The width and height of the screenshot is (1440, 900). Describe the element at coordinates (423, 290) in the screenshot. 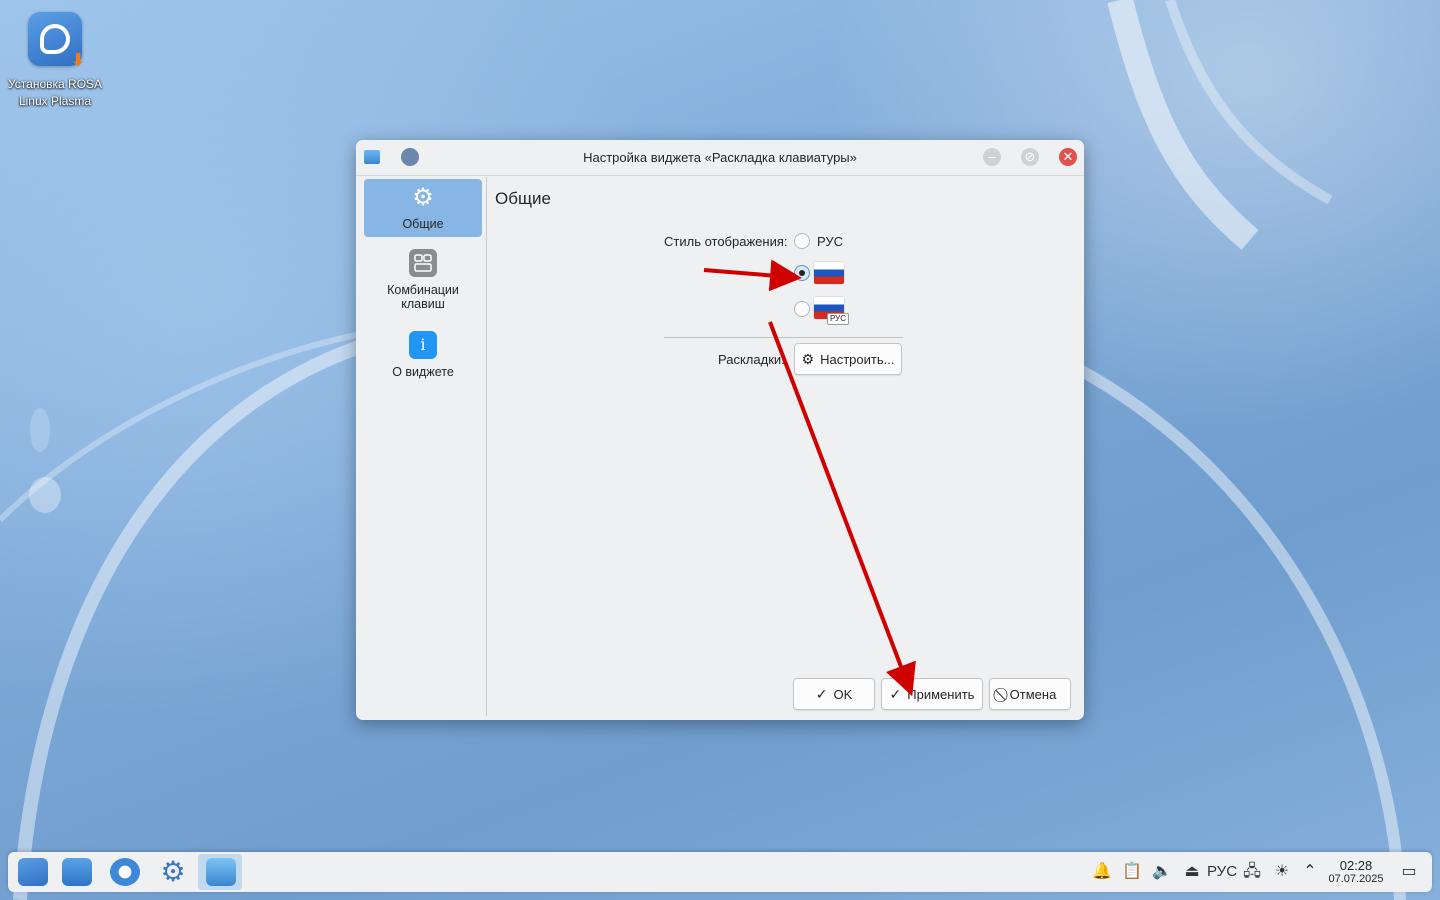

I see `sidebar-item-label: Комбинации` at that location.